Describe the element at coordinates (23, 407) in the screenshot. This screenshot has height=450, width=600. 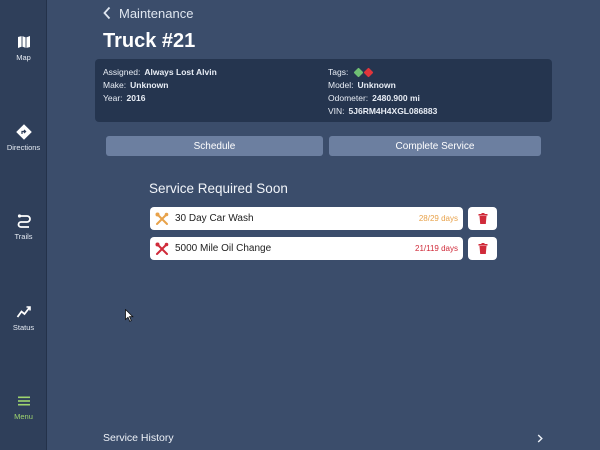
I see `sidebar-item-menu: Menu` at that location.